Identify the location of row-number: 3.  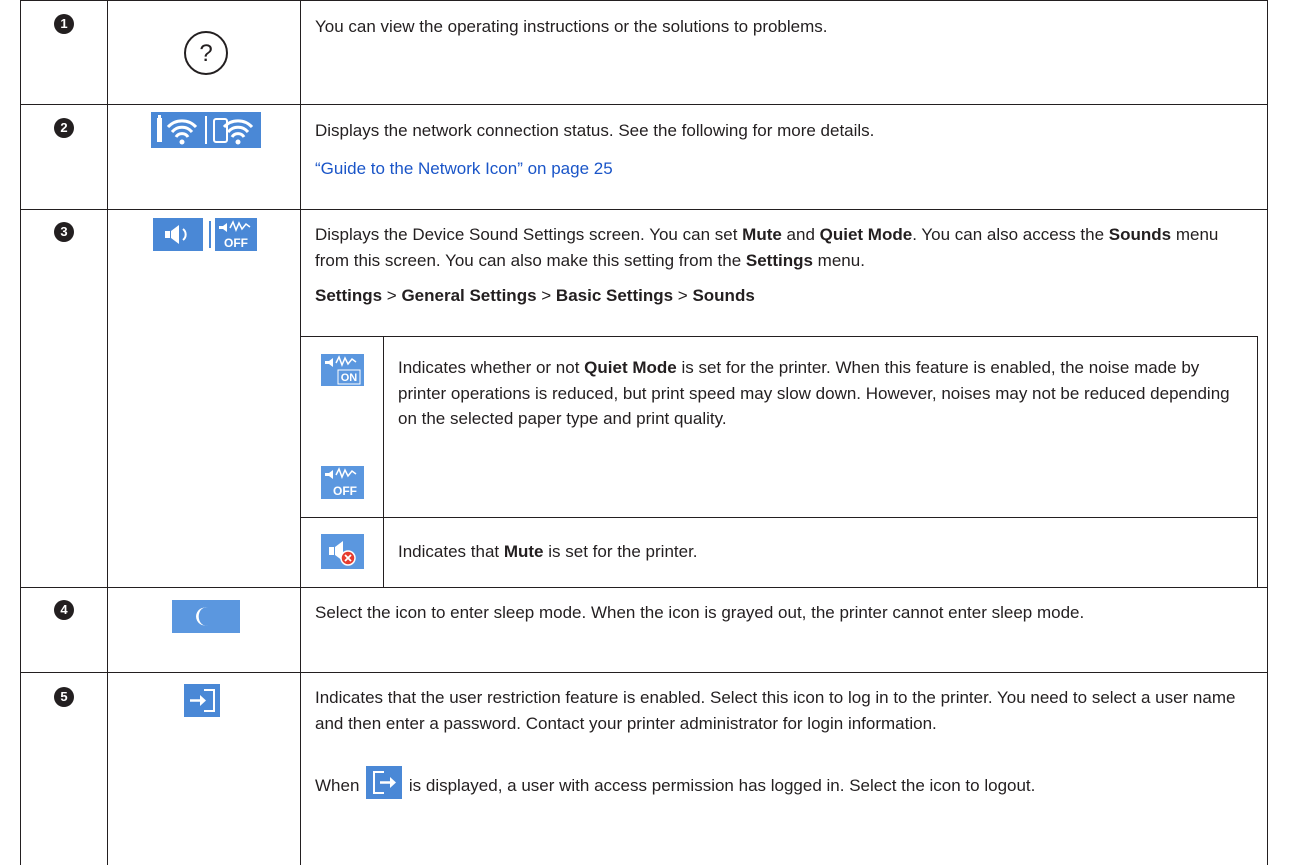
(64, 232).